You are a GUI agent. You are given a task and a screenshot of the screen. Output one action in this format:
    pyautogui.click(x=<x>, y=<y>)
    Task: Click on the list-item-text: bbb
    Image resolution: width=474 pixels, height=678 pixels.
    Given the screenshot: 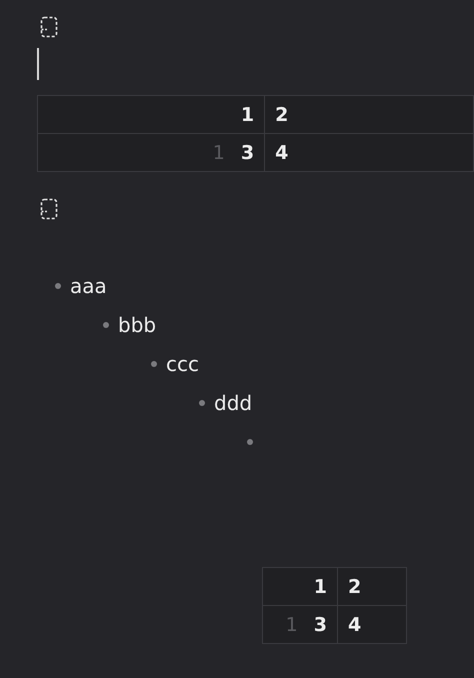 What is the action you would take?
    pyautogui.click(x=137, y=324)
    